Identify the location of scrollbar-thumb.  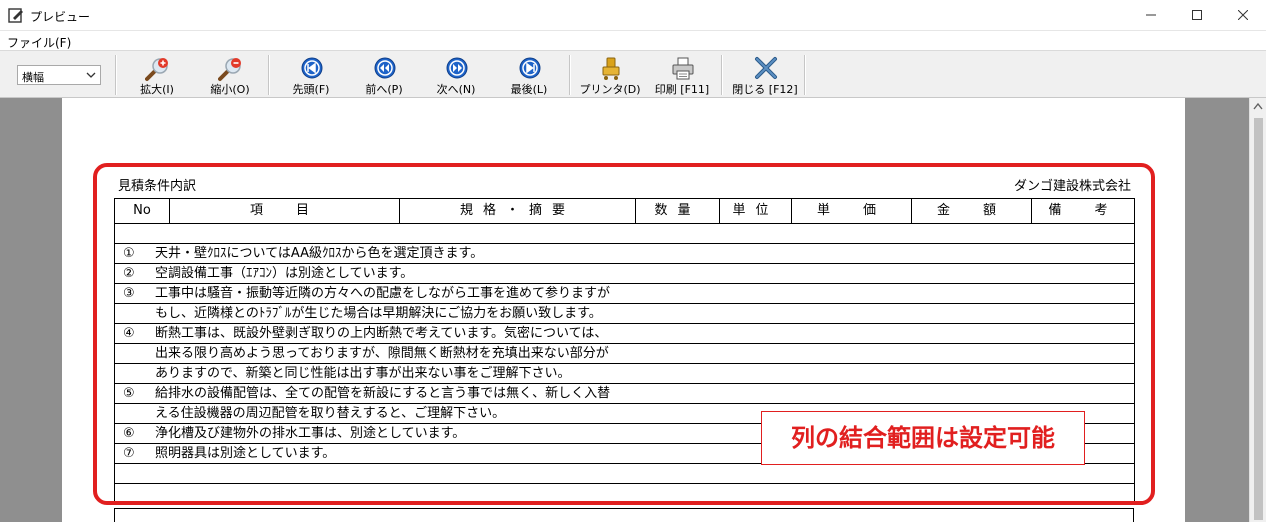
(1258, 319).